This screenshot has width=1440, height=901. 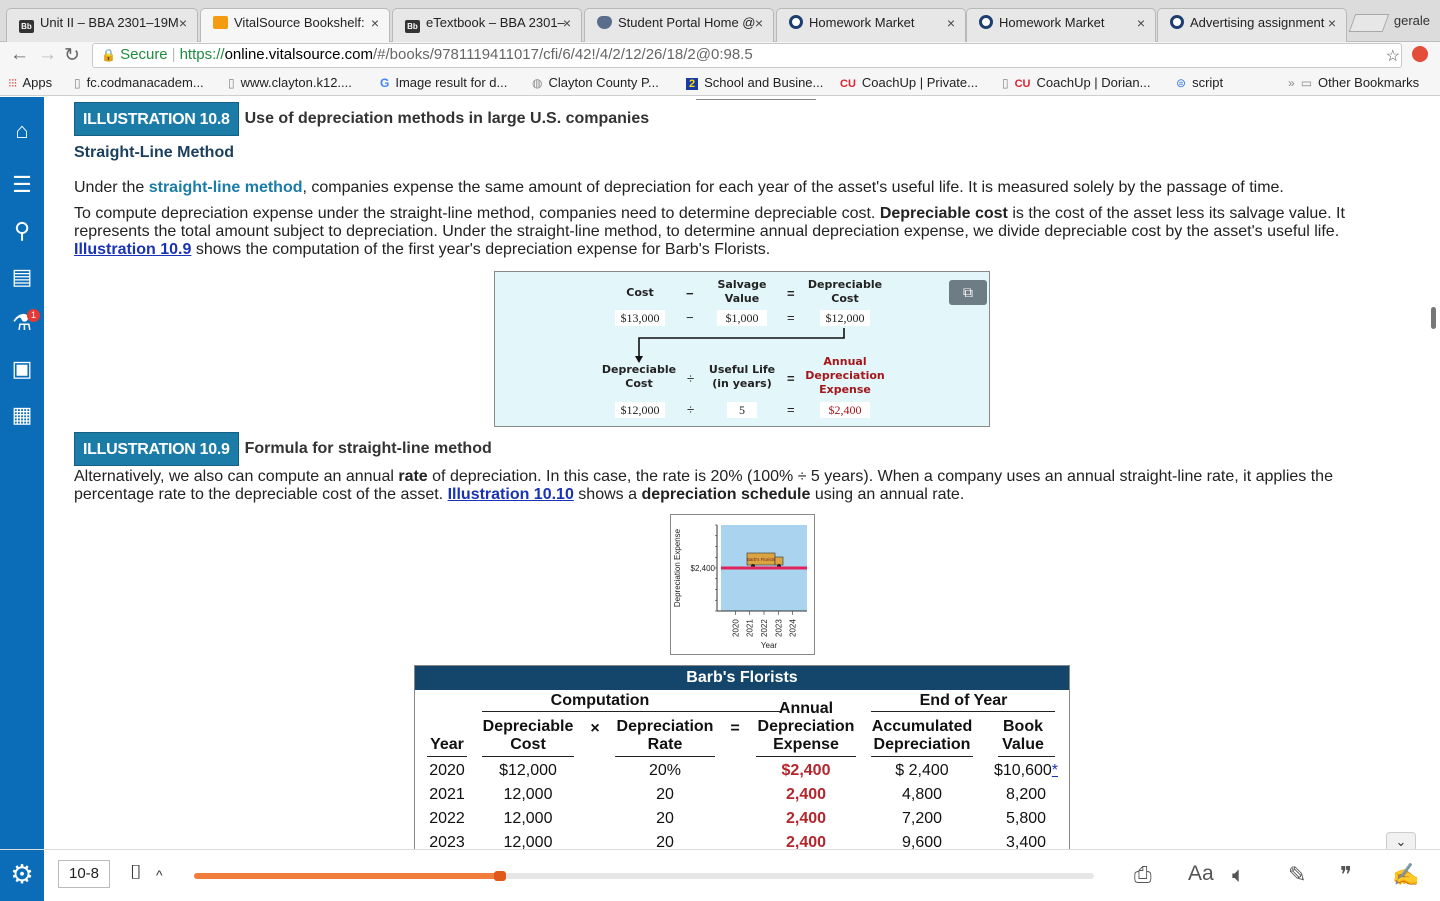 I want to click on search-icon: ⚲, so click(x=22, y=231).